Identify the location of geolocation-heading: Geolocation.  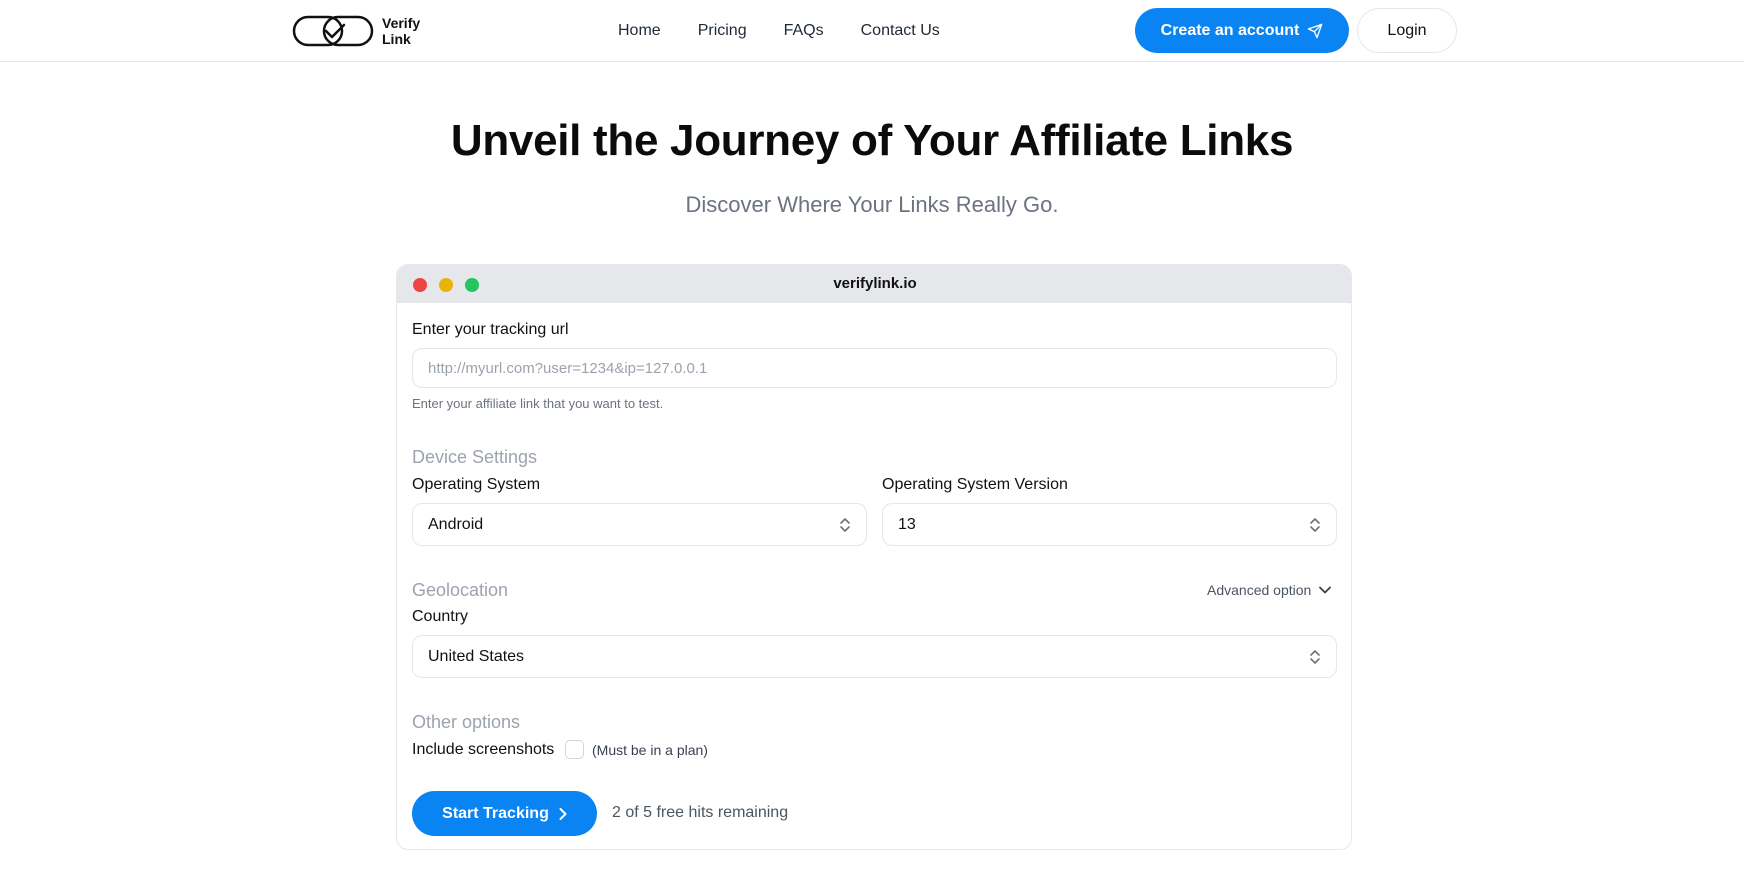
(460, 590).